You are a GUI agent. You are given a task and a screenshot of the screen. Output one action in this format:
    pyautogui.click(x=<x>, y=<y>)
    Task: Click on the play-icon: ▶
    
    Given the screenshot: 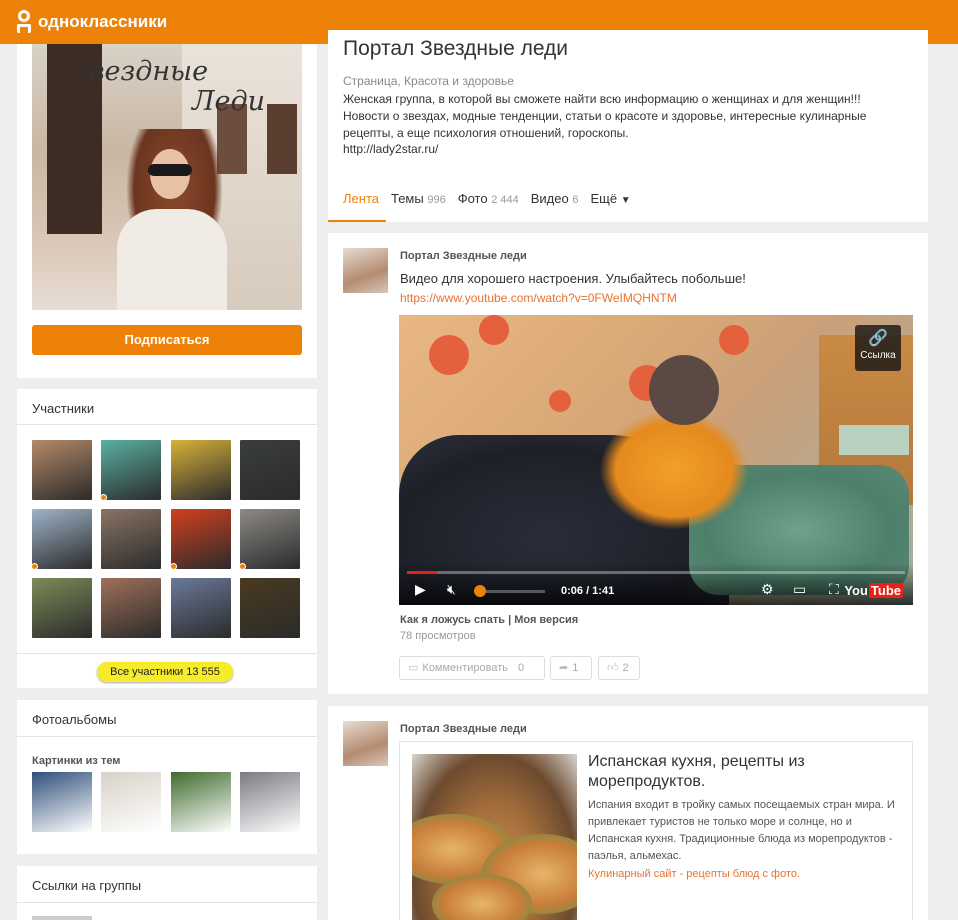 What is the action you would take?
    pyautogui.click(x=420, y=589)
    